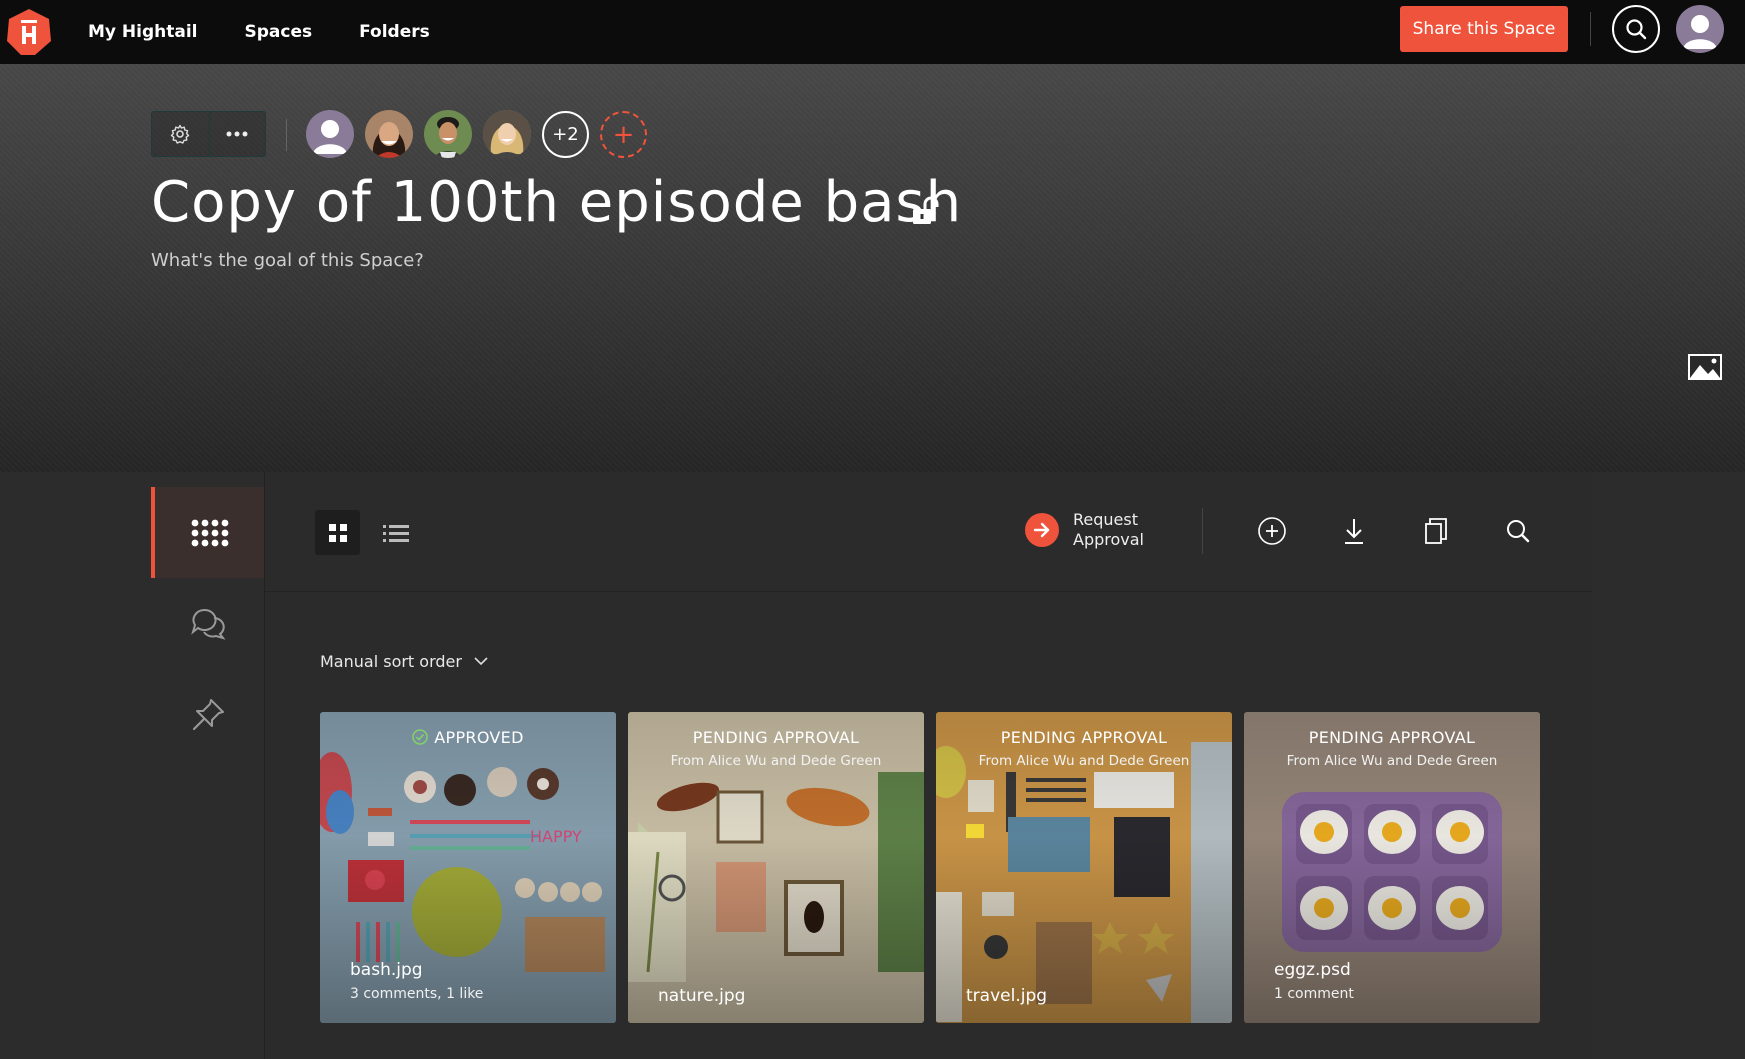 The height and width of the screenshot is (1059, 1745). I want to click on main-nav: My Hightail Spaces Folders, so click(259, 32).